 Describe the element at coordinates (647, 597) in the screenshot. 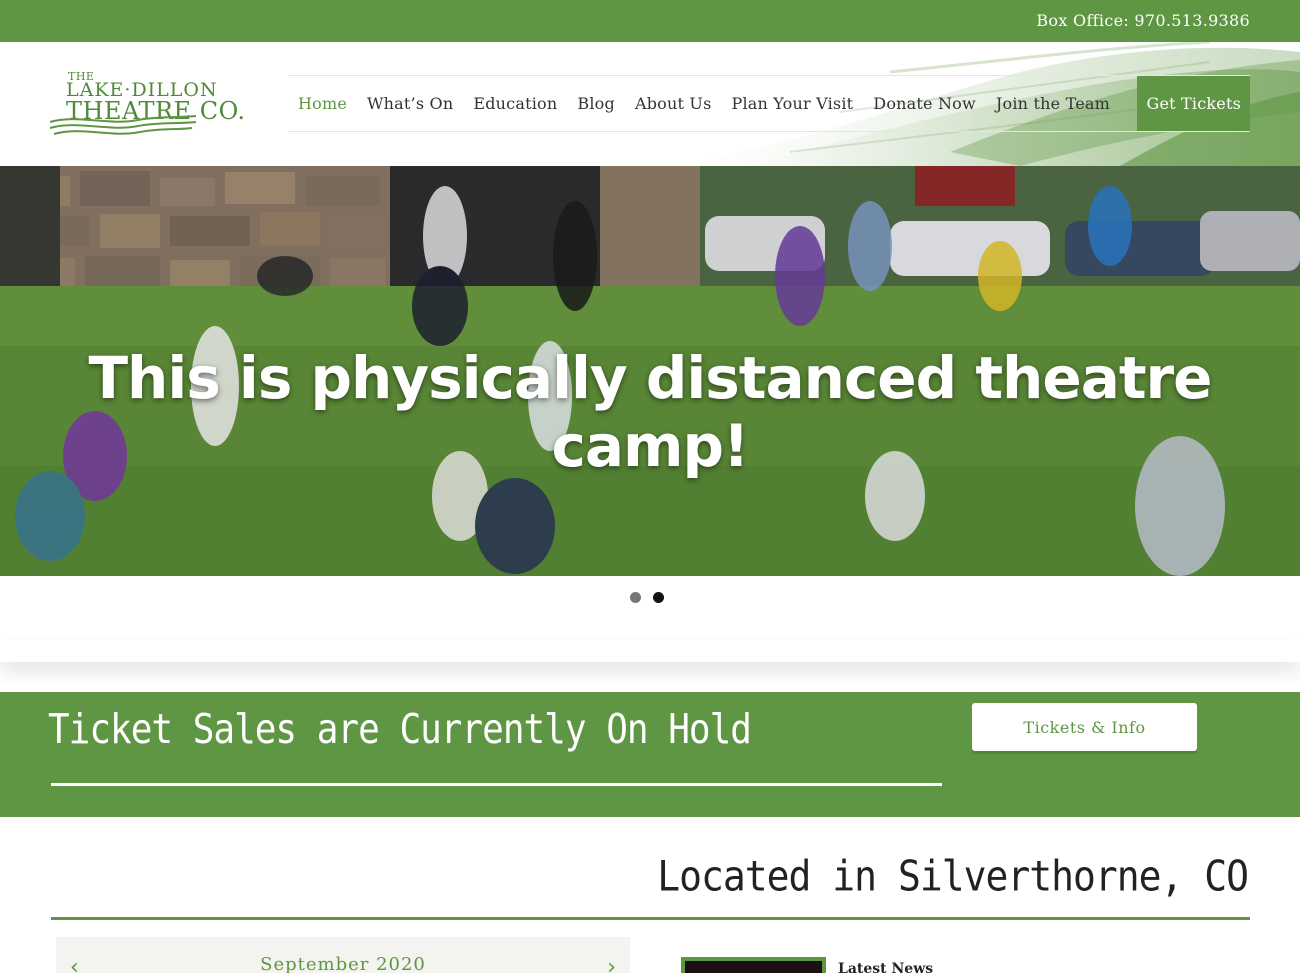

I see `slider-dots` at that location.